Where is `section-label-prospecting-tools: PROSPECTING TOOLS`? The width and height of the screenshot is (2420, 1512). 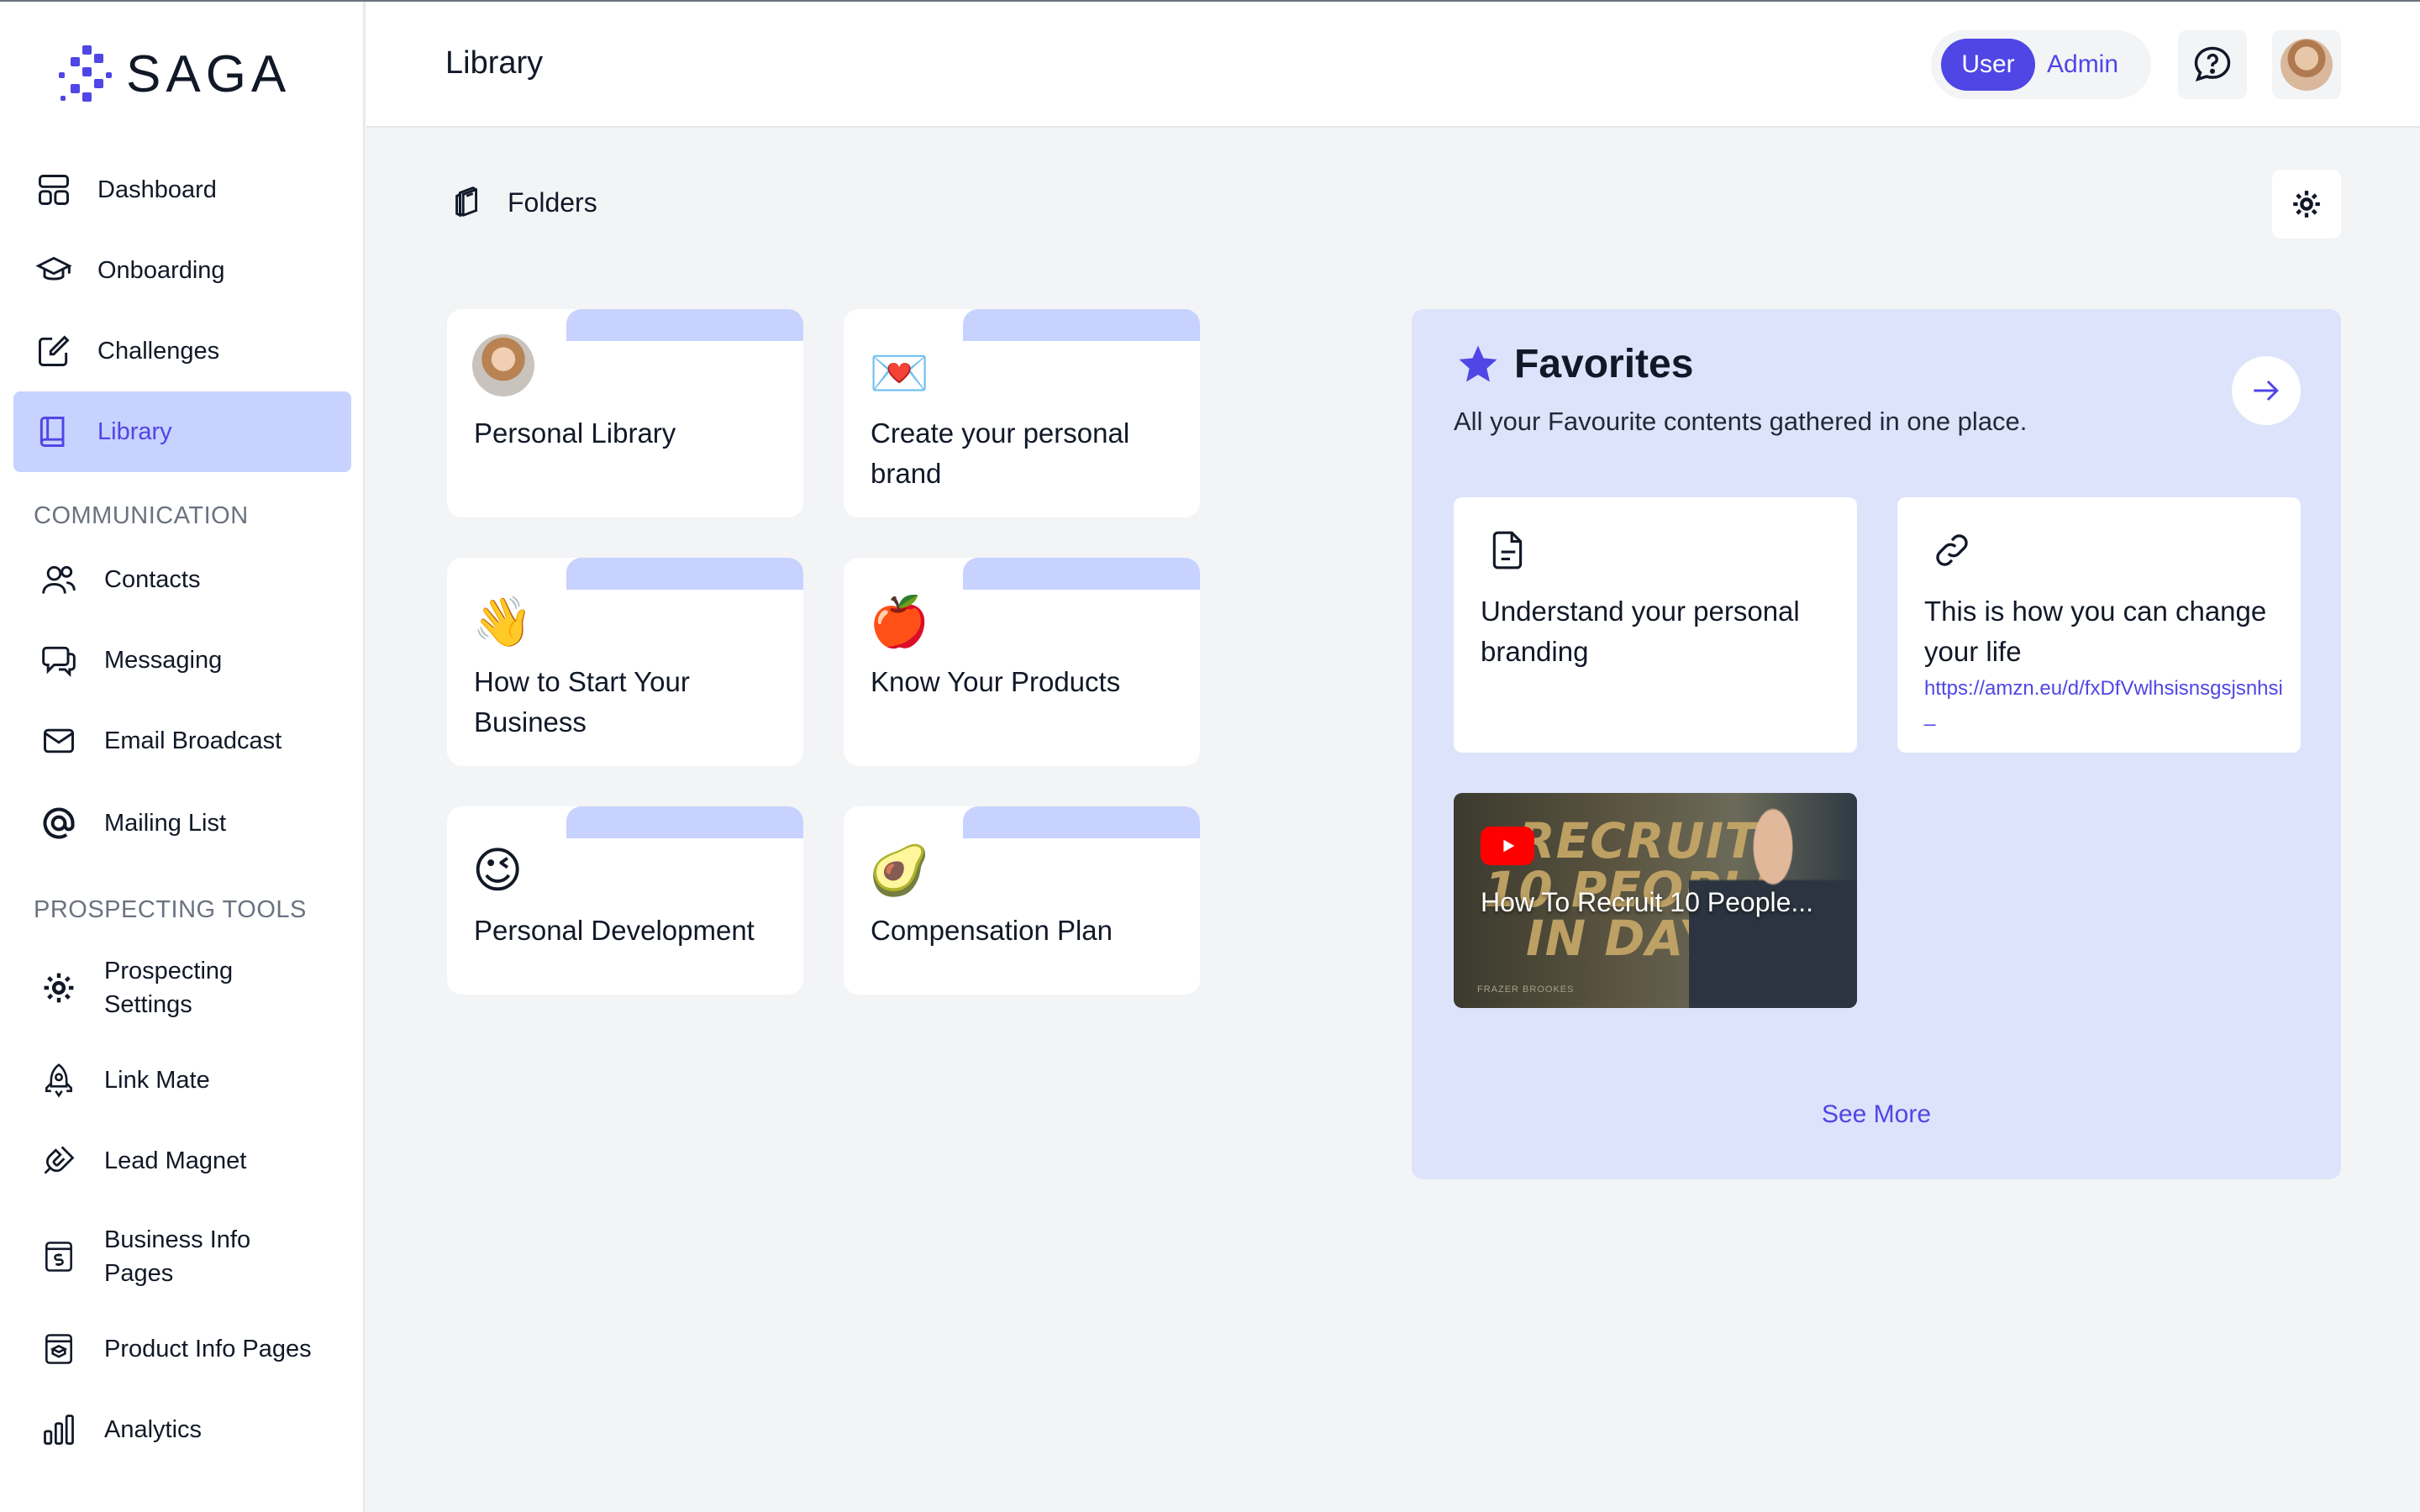 section-label-prospecting-tools: PROSPECTING TOOLS is located at coordinates (170, 909).